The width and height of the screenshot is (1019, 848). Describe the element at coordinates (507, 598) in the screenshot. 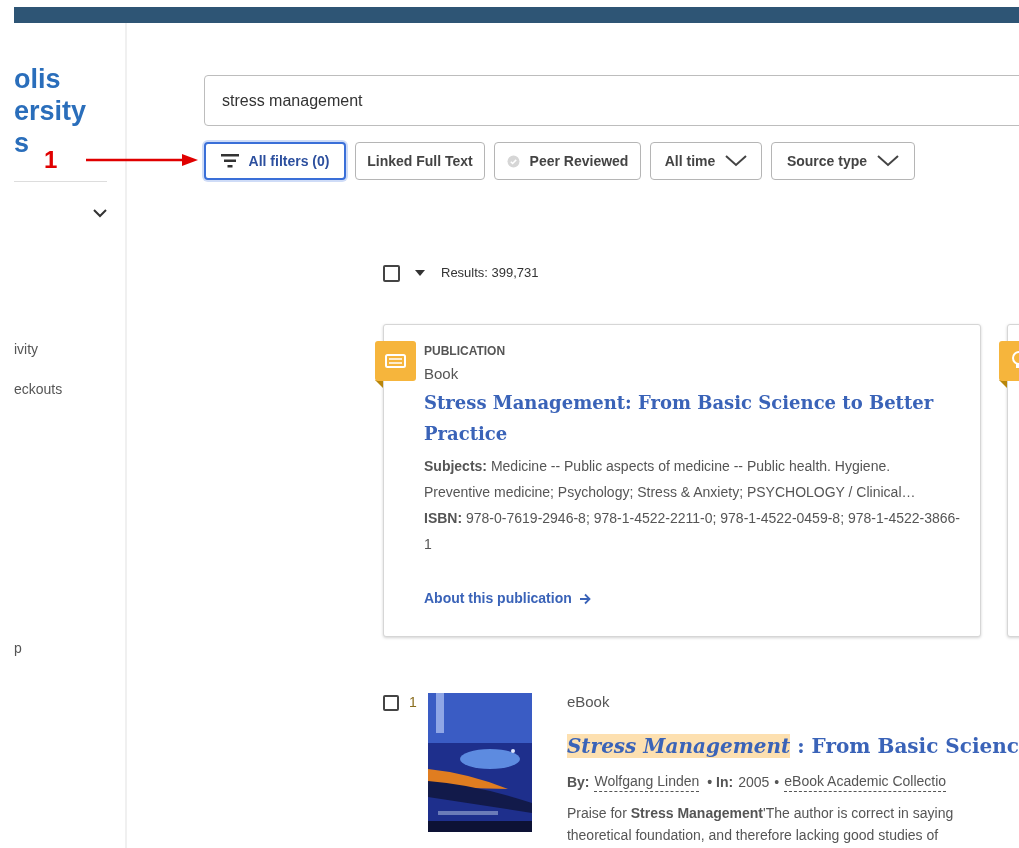

I see `about-link: About this publication` at that location.